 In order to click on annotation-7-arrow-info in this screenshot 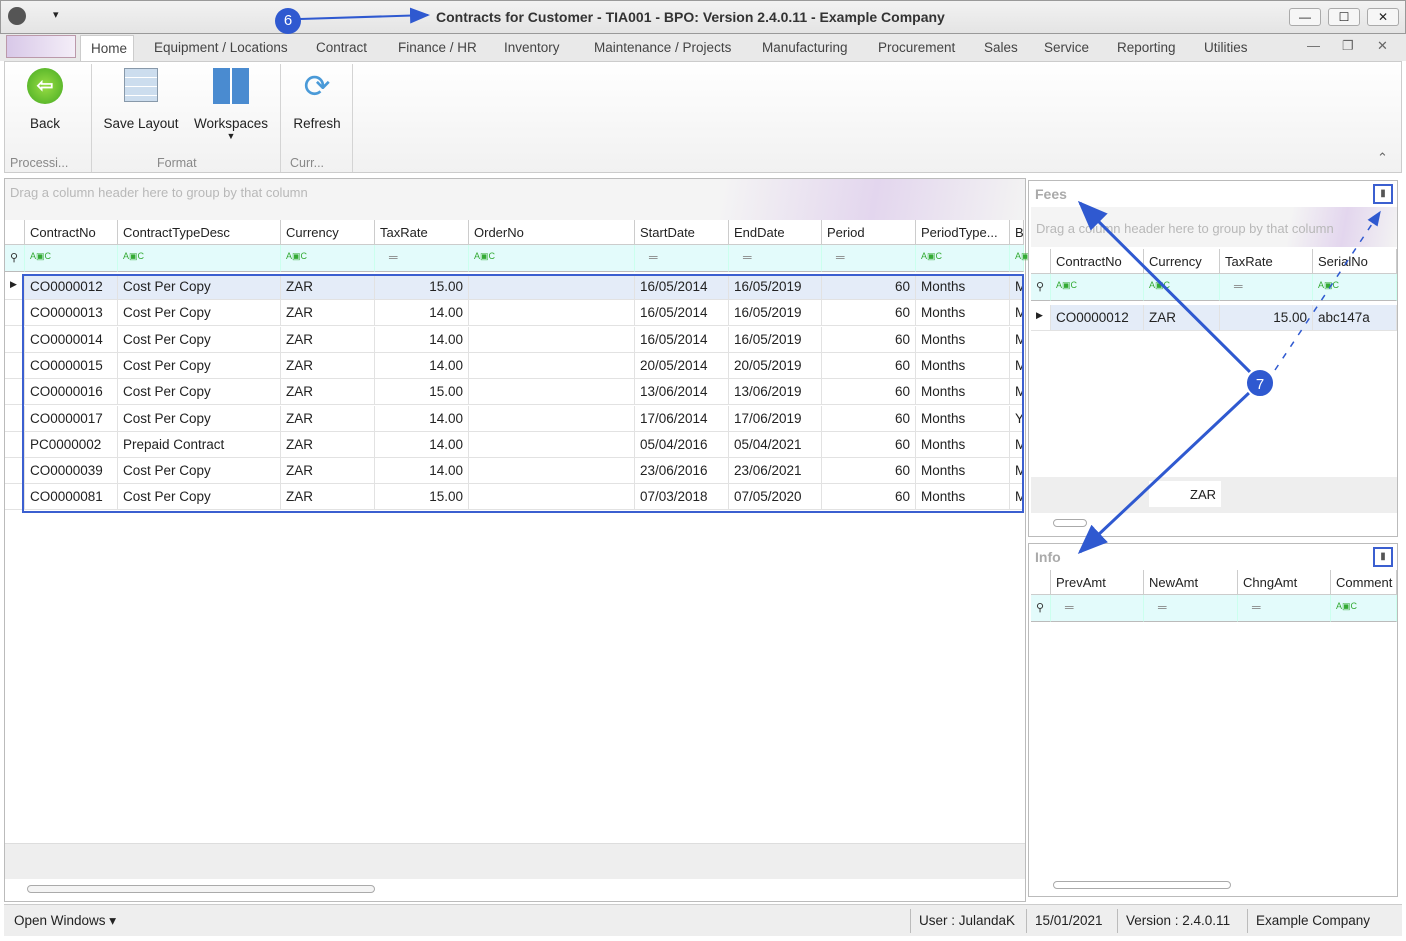, I will do `click(1164, 472)`.